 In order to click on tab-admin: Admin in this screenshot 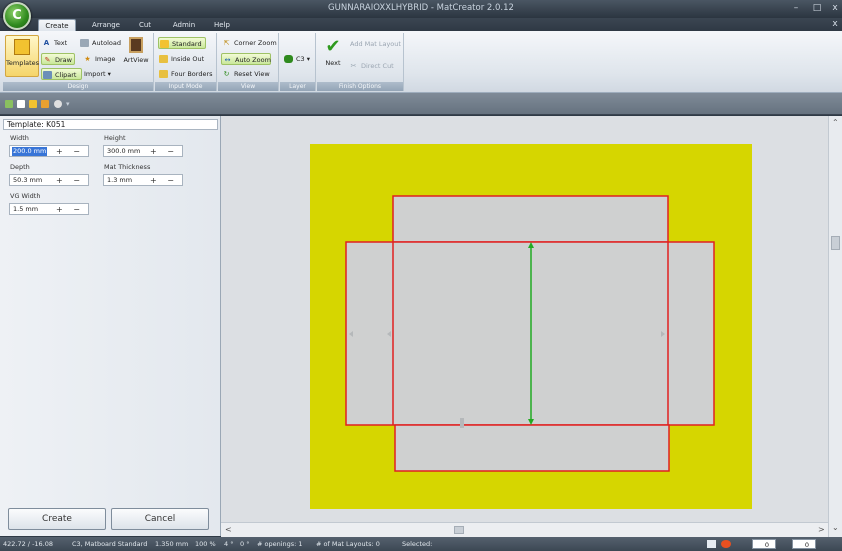, I will do `click(184, 25)`.